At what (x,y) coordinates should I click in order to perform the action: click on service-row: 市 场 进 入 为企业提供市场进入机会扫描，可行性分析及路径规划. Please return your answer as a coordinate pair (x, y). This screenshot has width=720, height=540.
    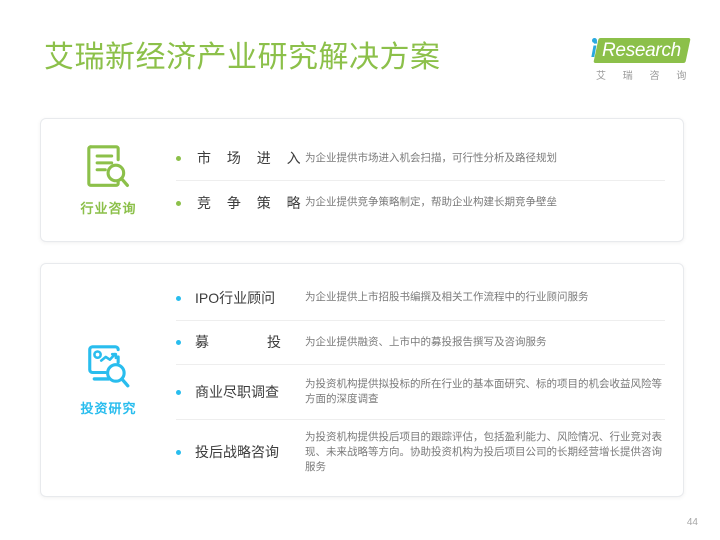
    Looking at the image, I should click on (420, 158).